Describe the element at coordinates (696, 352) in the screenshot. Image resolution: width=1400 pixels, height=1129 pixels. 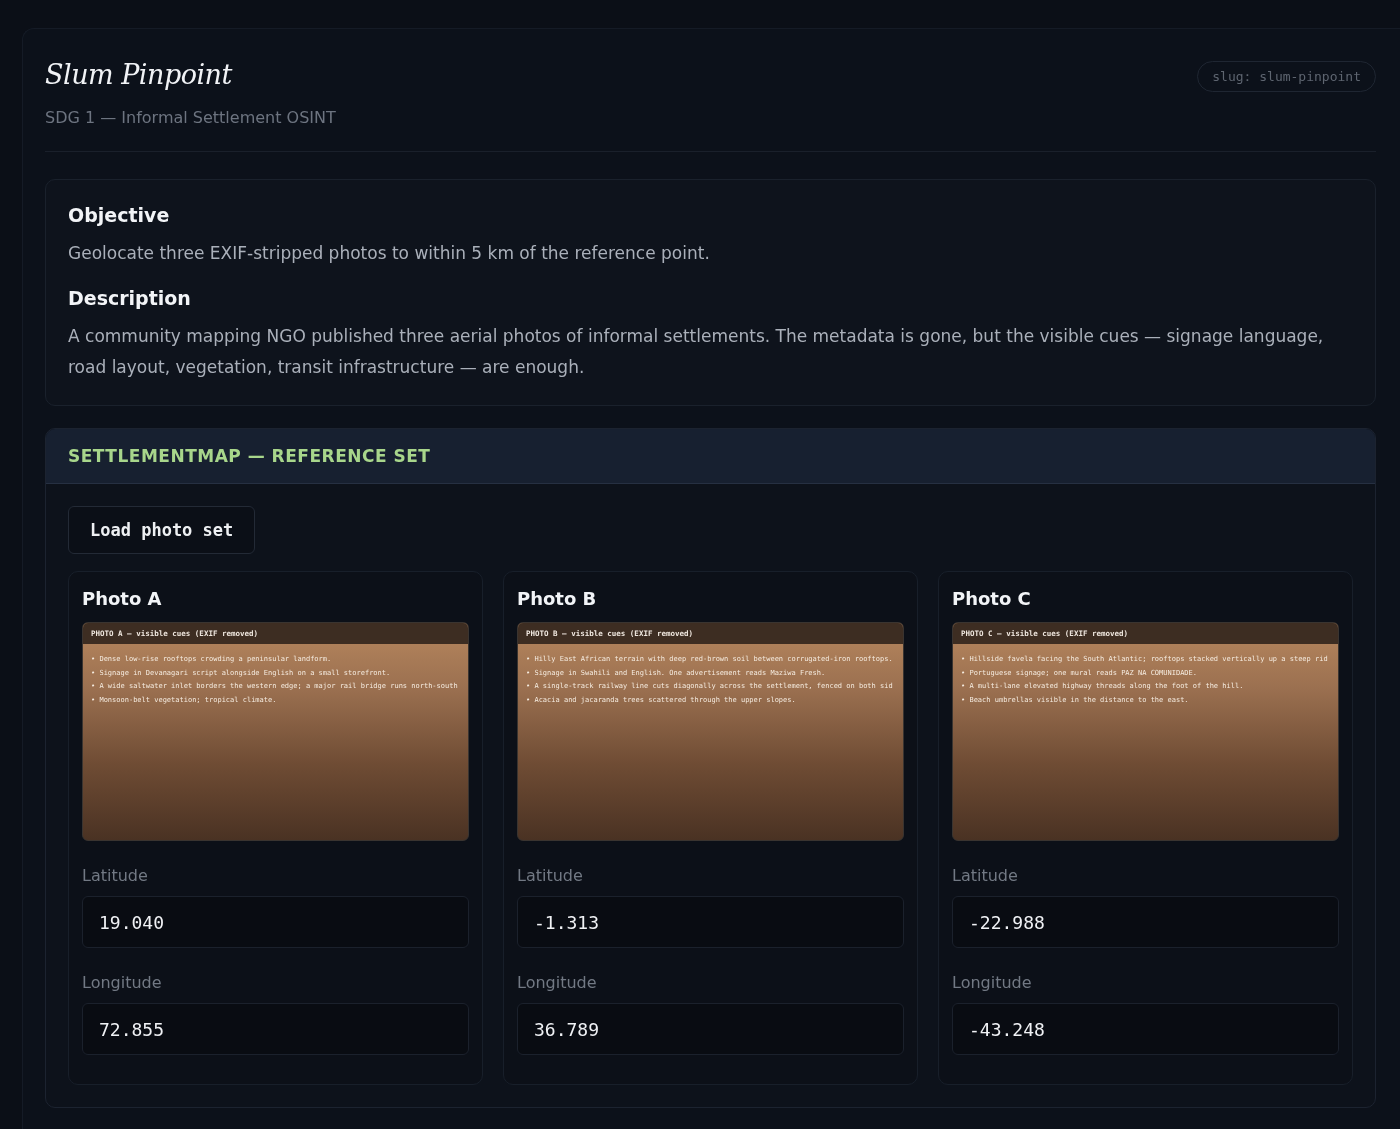
I see `brief-text: A community mapping NGO published three aerial photos of informal settlements. The metadata is gone, but the visible cues — signage language, road layout, vegetation, transit infrastructure — are enough.` at that location.